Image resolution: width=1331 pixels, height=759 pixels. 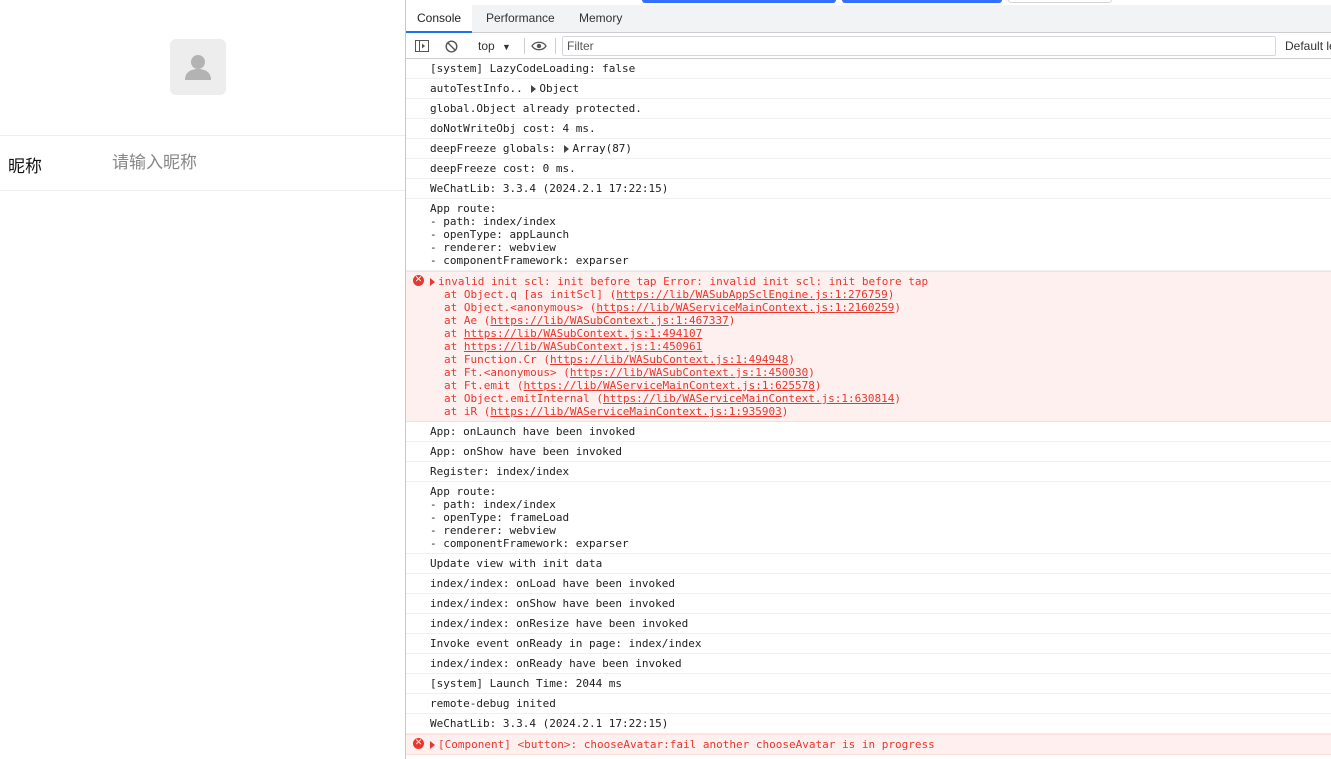 I want to click on console-log-row: doNotWriteObj cost: 4 ms., so click(x=868, y=129).